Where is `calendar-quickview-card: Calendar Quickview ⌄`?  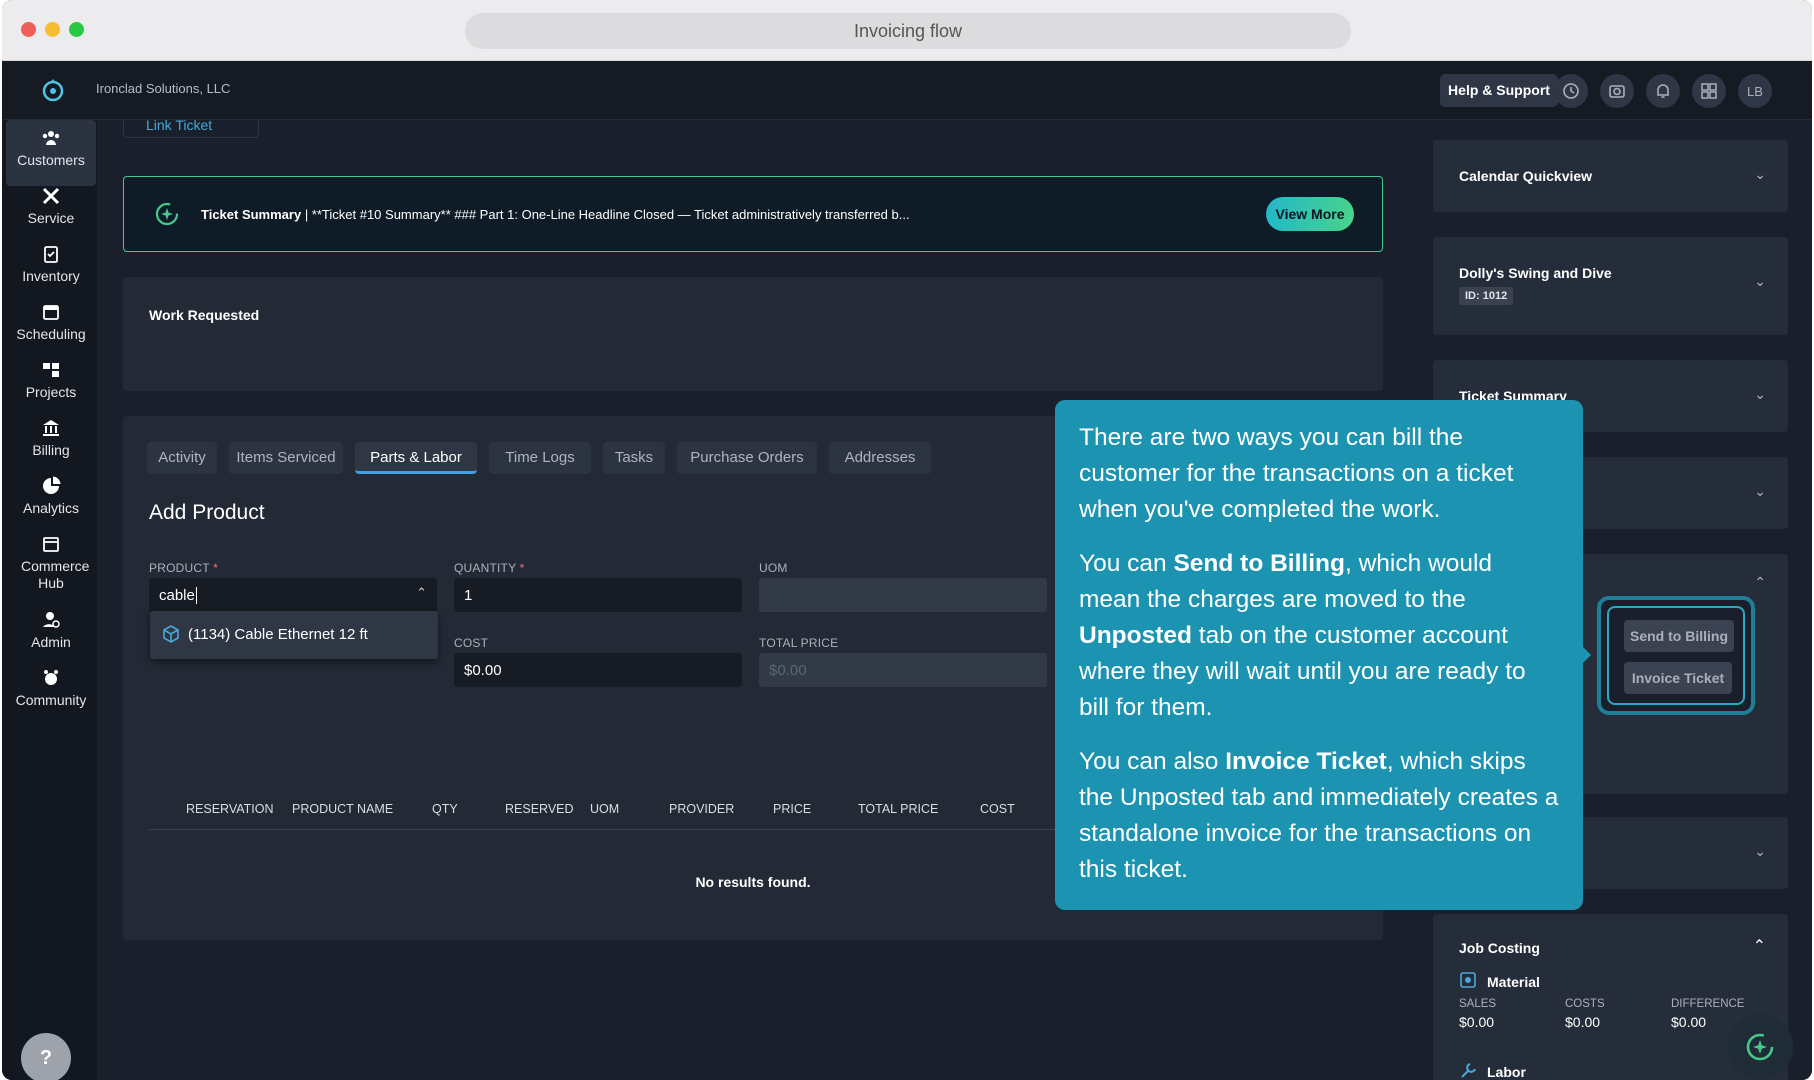
calendar-quickview-card: Calendar Quickview ⌄ is located at coordinates (1610, 176).